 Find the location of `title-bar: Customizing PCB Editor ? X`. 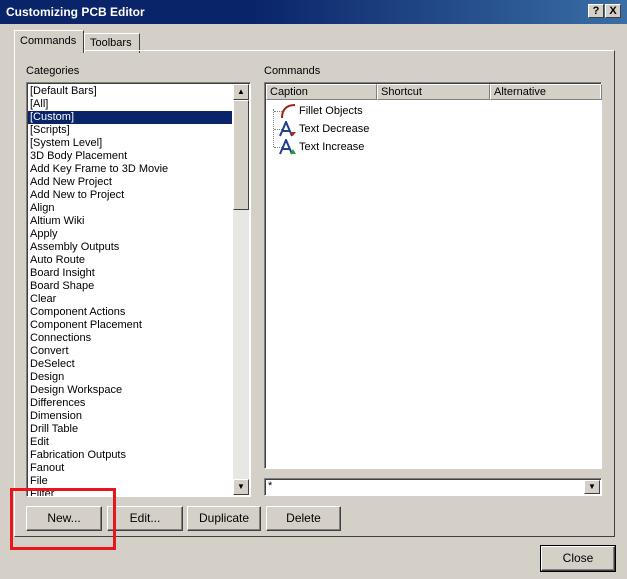

title-bar: Customizing PCB Editor ? X is located at coordinates (313, 12).